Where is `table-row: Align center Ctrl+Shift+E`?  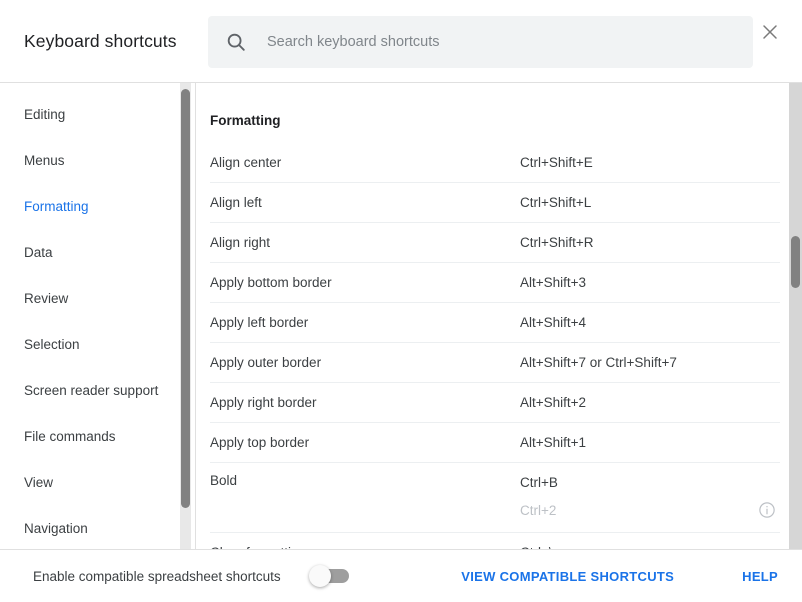 table-row: Align center Ctrl+Shift+E is located at coordinates (495, 162).